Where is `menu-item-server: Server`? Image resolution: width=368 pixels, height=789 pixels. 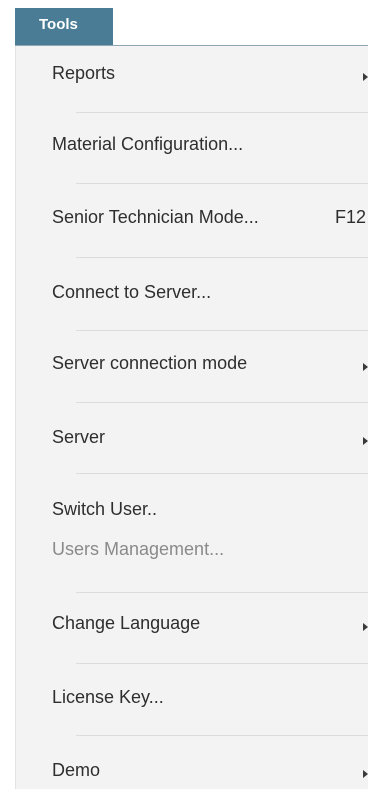
menu-item-server: Server is located at coordinates (78, 437).